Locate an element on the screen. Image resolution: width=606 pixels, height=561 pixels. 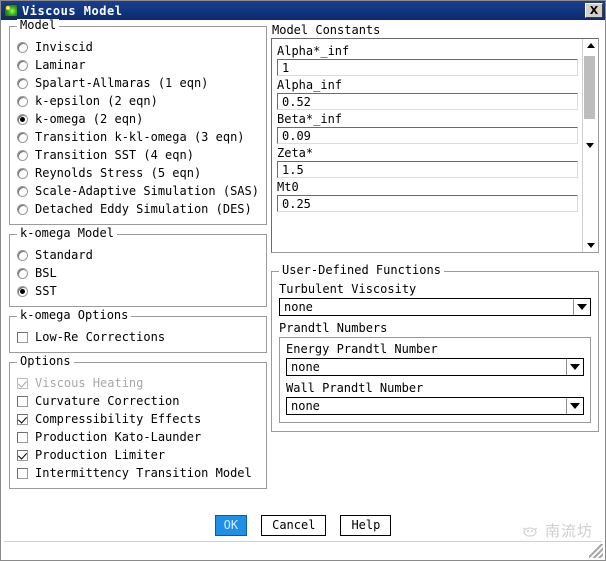
checkbox-low-re-corrections: Low-Re Corrections is located at coordinates (138, 337).